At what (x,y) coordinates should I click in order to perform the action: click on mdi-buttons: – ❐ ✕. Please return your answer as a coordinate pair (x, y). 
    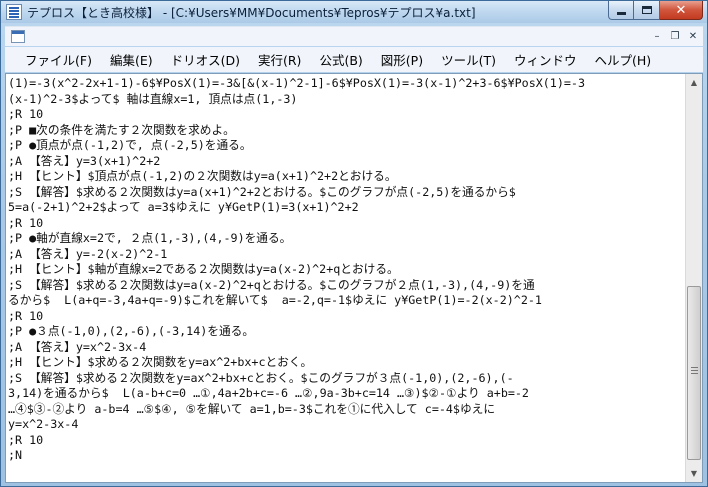
    Looking at the image, I should click on (675, 36).